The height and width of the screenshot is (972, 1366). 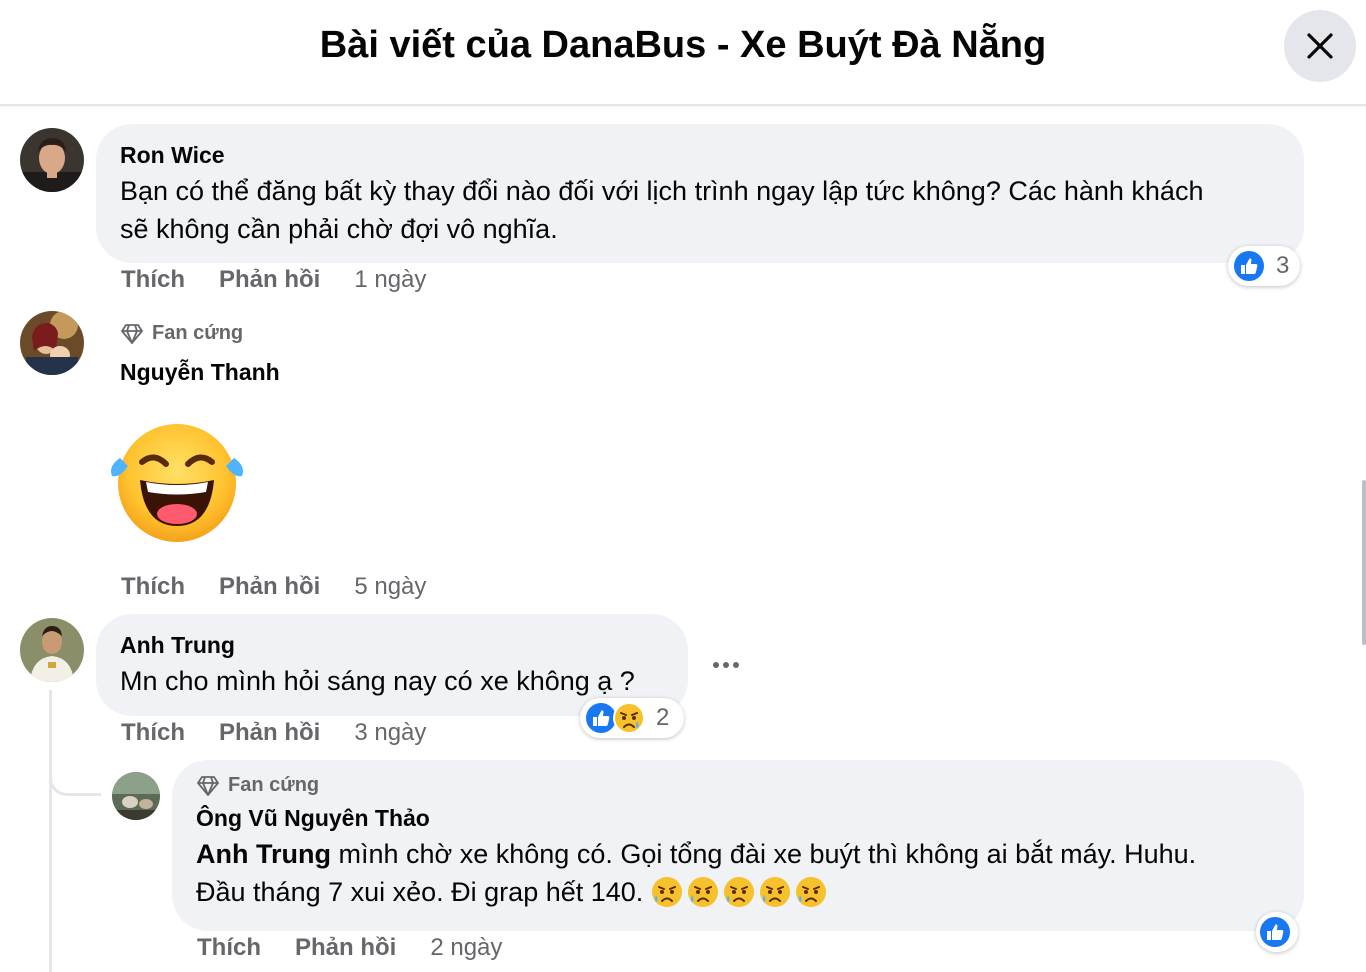 I want to click on dialog-header: Bài viết của DanaBus - Xe Buýt Đà Nẵng, so click(x=683, y=53).